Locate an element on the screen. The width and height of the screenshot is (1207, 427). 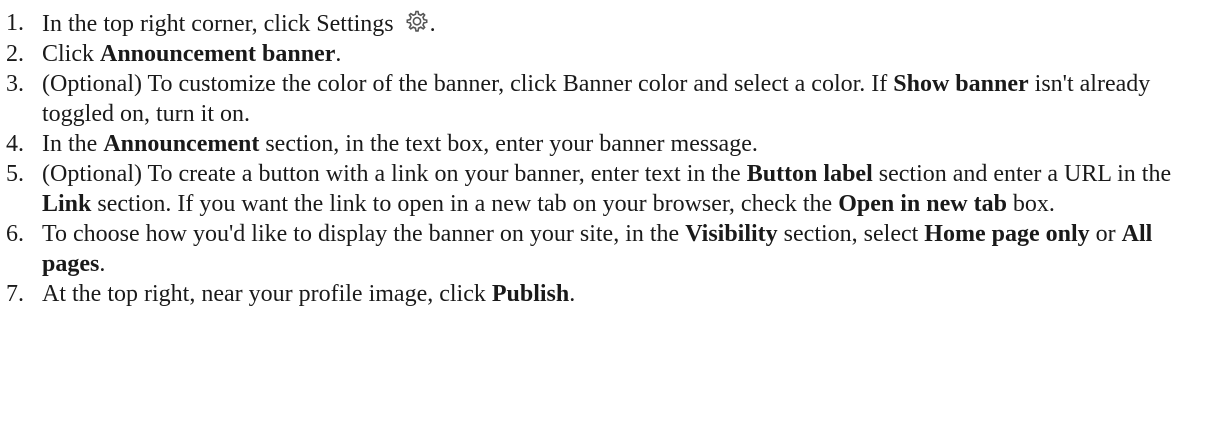
ui-term: Show banner is located at coordinates (961, 84).